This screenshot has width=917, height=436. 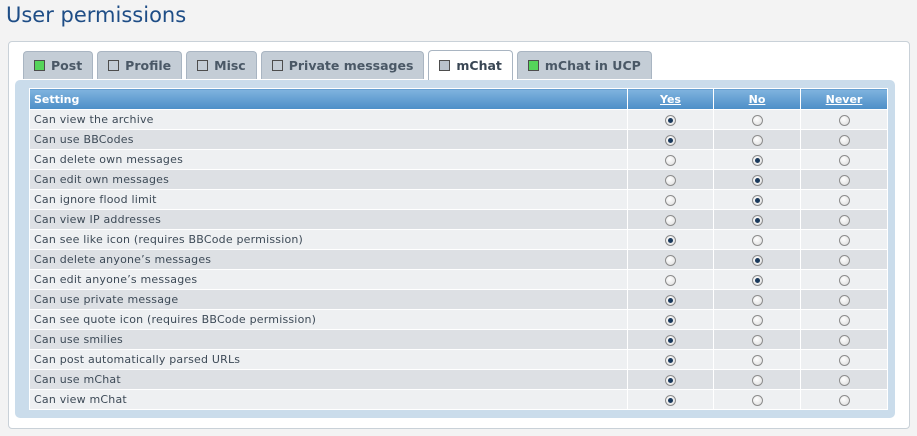 I want to click on setting-label: Can view mChat, so click(x=328, y=399).